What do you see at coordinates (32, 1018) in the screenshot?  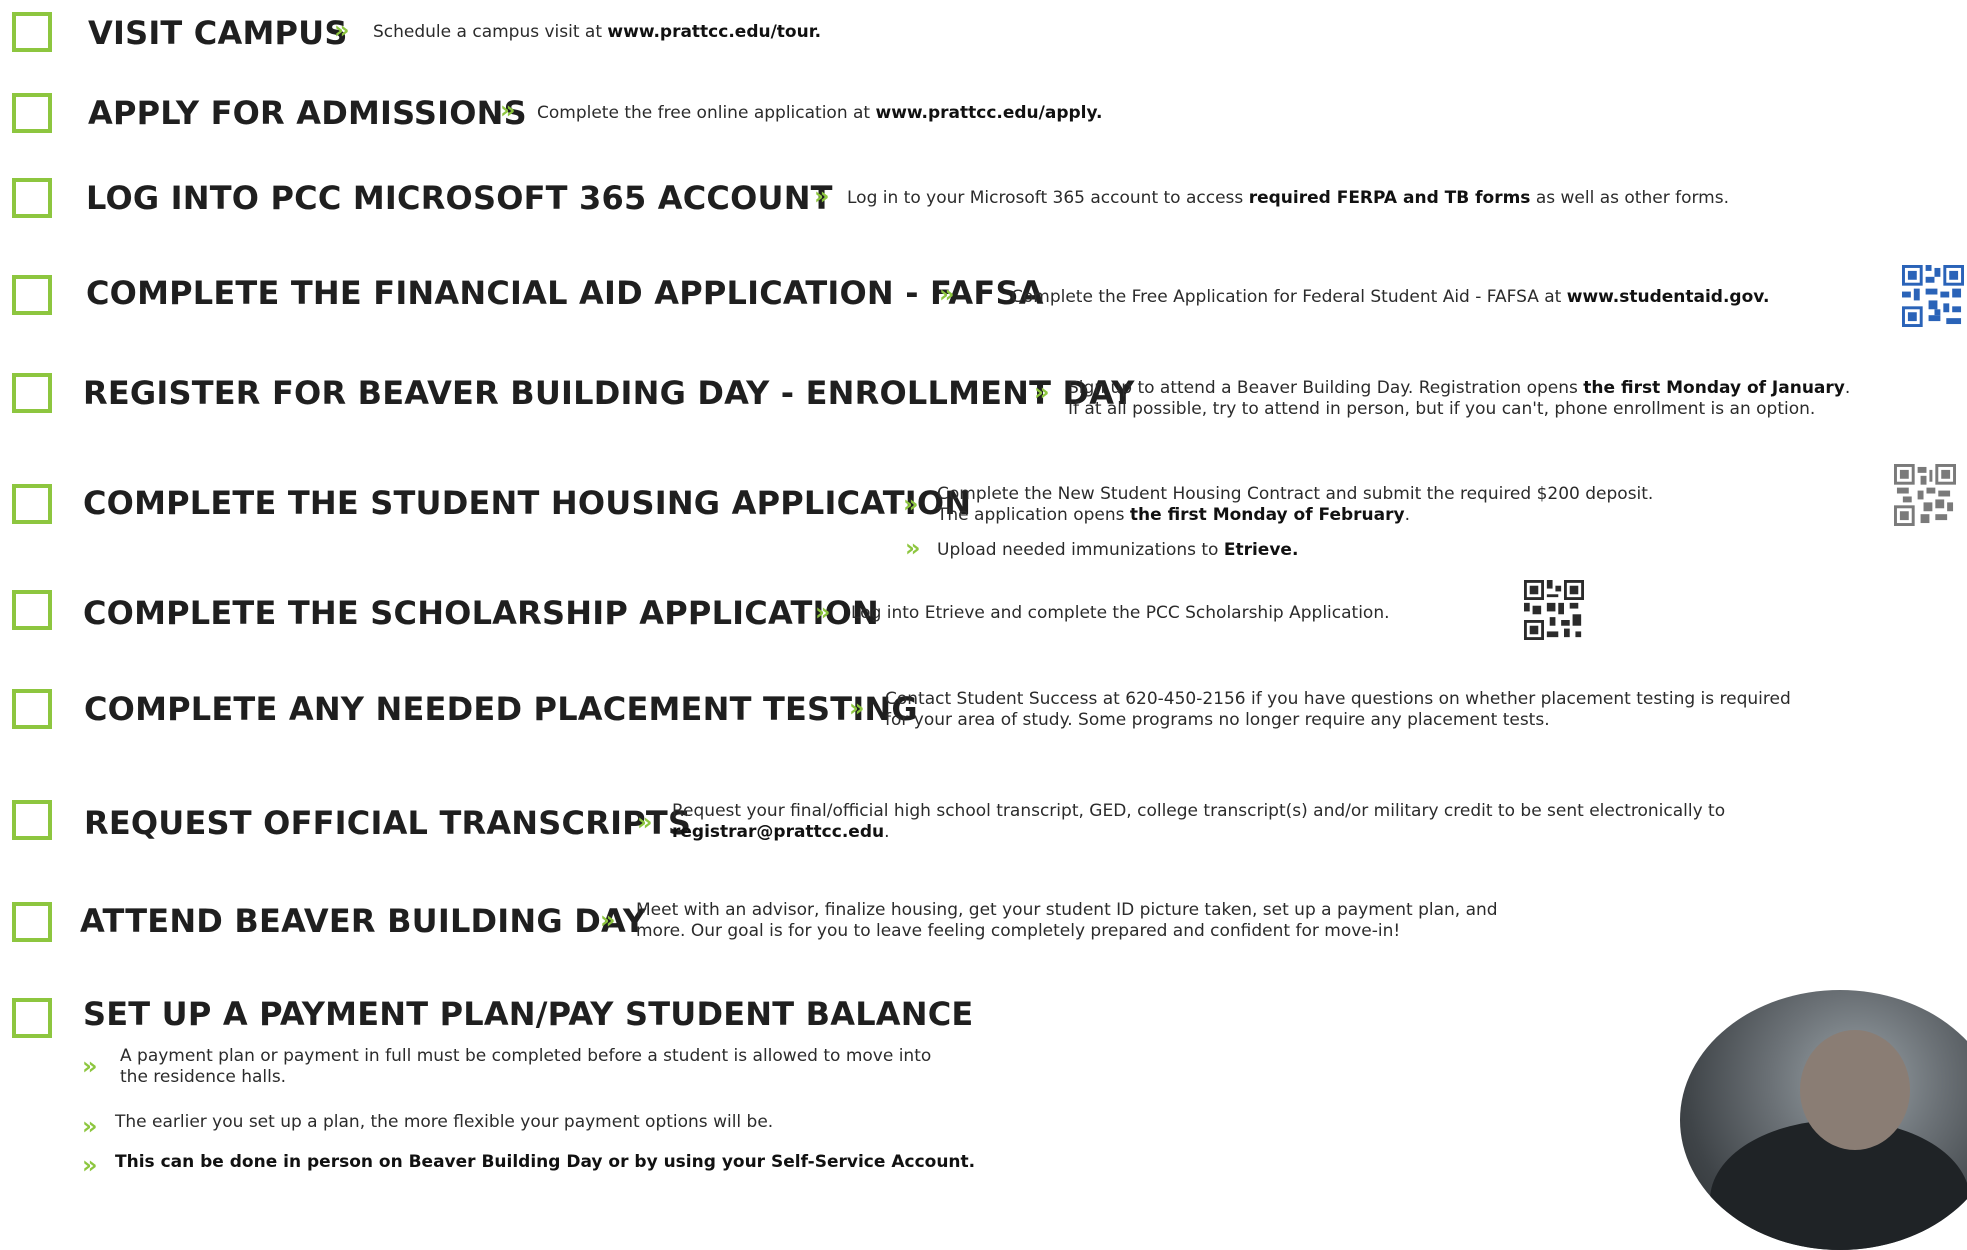 I see `checkbox-payment` at bounding box center [32, 1018].